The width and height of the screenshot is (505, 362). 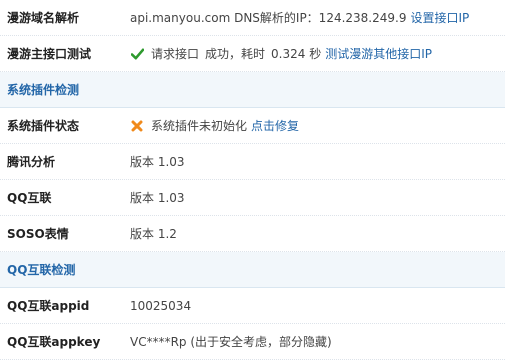 I want to click on test-other-ip-link: 测试漫游其他接口IP, so click(x=378, y=53).